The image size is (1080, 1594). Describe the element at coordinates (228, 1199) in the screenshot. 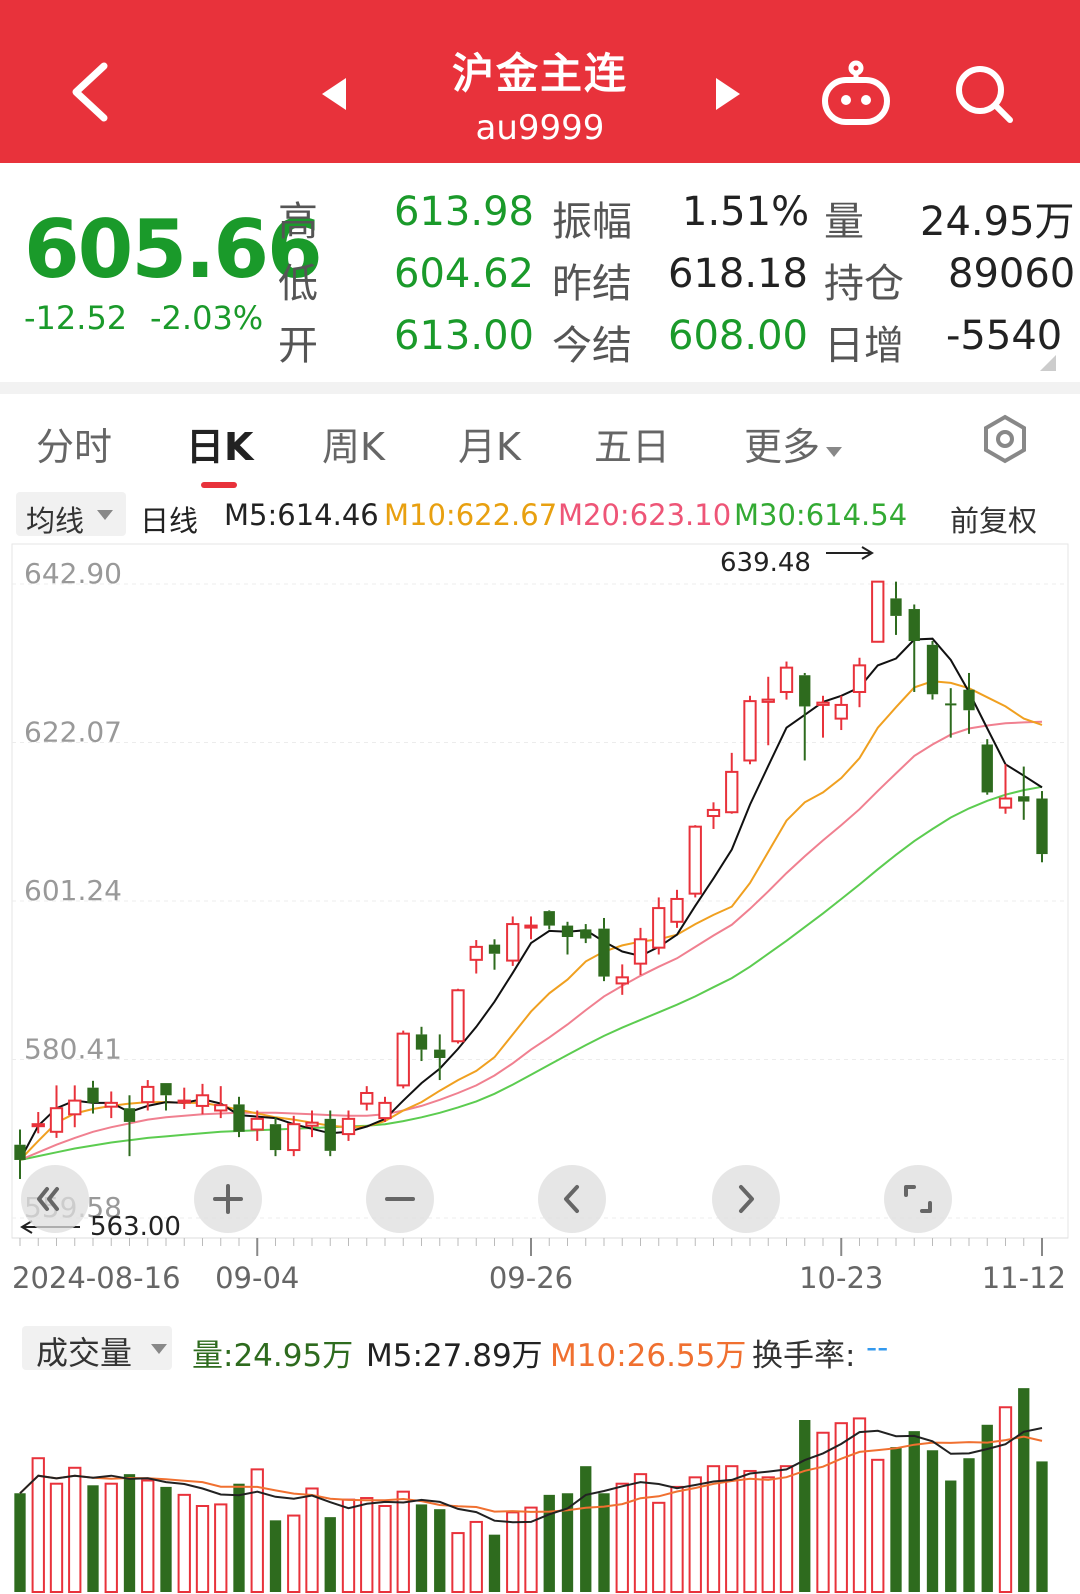

I see `zoom-in-button` at that location.